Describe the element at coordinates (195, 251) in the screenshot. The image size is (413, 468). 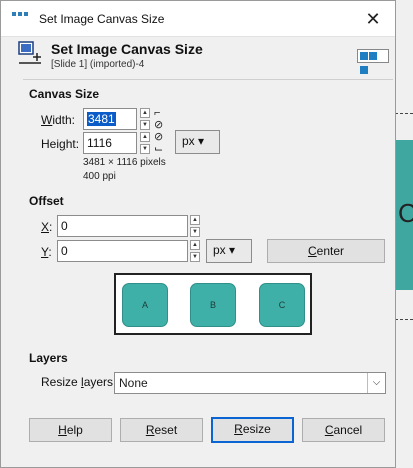
I see `y-offset-spinner: ▲ ▼` at that location.